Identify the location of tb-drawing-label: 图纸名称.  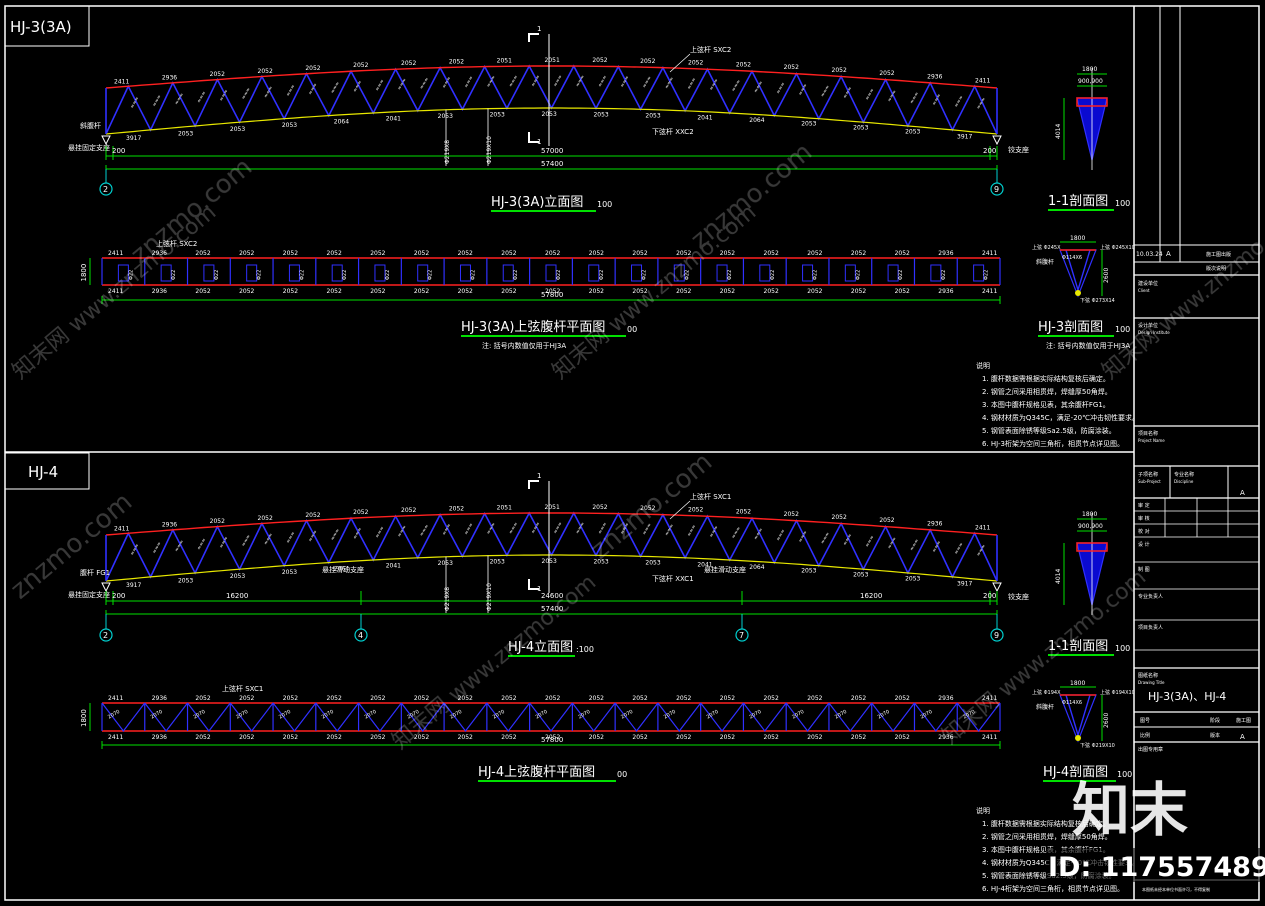
(1148, 675).